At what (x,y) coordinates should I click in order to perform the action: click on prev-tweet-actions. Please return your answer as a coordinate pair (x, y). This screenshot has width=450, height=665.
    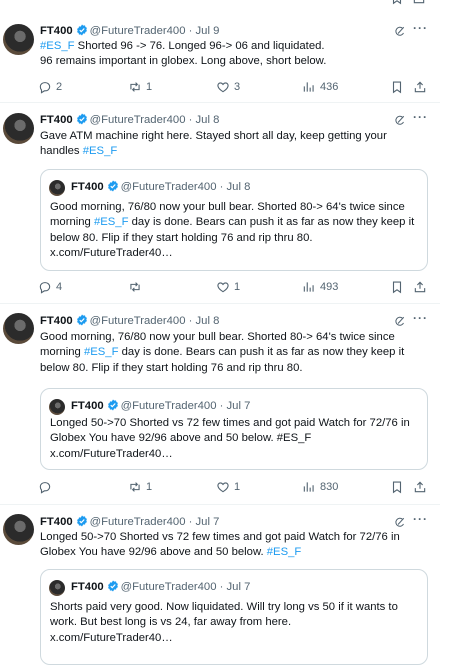
    Looking at the image, I should click on (410, 1).